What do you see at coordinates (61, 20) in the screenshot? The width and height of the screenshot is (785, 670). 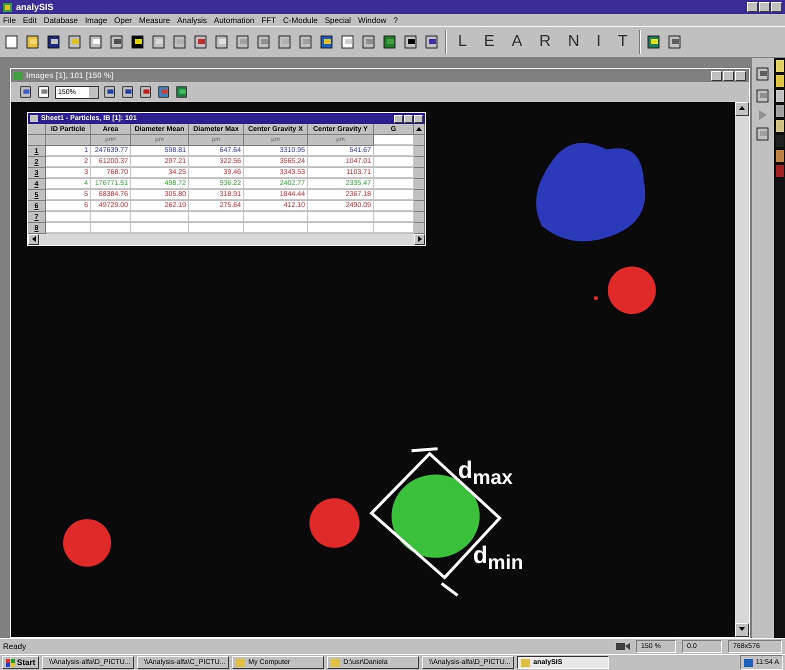 I see `menu-item: Database` at bounding box center [61, 20].